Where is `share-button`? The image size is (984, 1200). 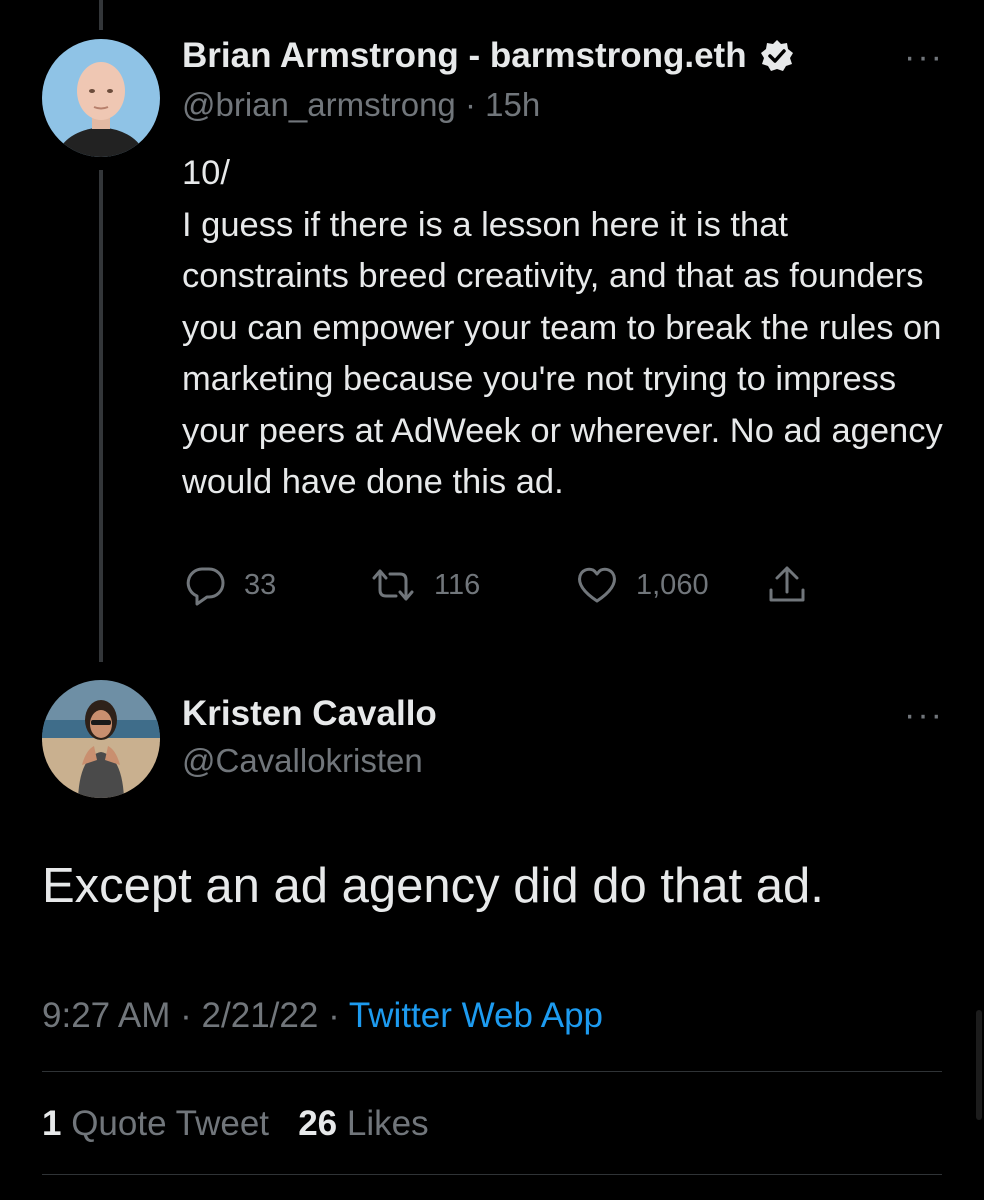 share-button is located at coordinates (787, 585).